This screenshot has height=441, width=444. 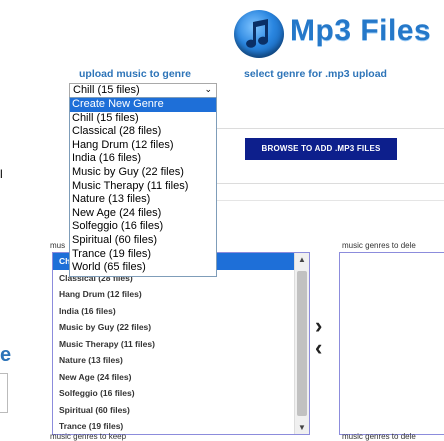 What do you see at coordinates (1, 174) in the screenshot?
I see `edge-text-fragment: l` at bounding box center [1, 174].